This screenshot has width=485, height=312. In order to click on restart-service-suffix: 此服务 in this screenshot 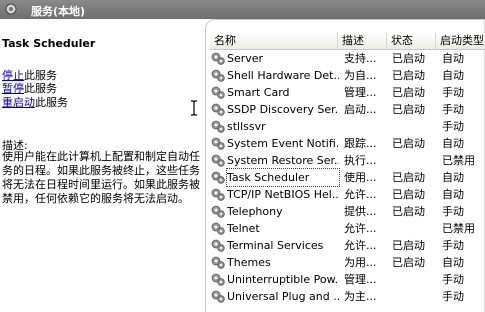, I will do `click(51, 102)`.